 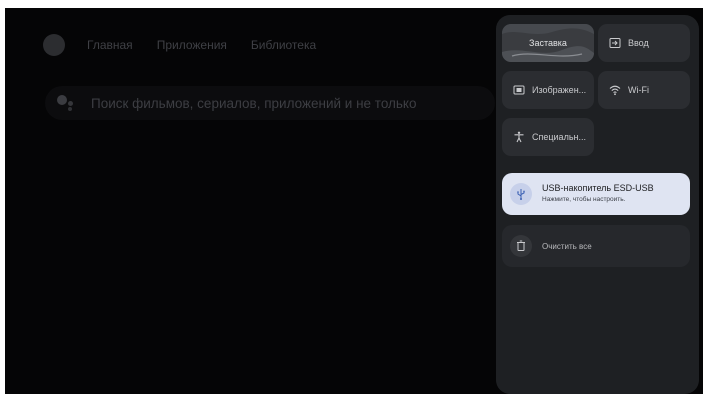 I want to click on nav-home: Главная, so click(x=110, y=45).